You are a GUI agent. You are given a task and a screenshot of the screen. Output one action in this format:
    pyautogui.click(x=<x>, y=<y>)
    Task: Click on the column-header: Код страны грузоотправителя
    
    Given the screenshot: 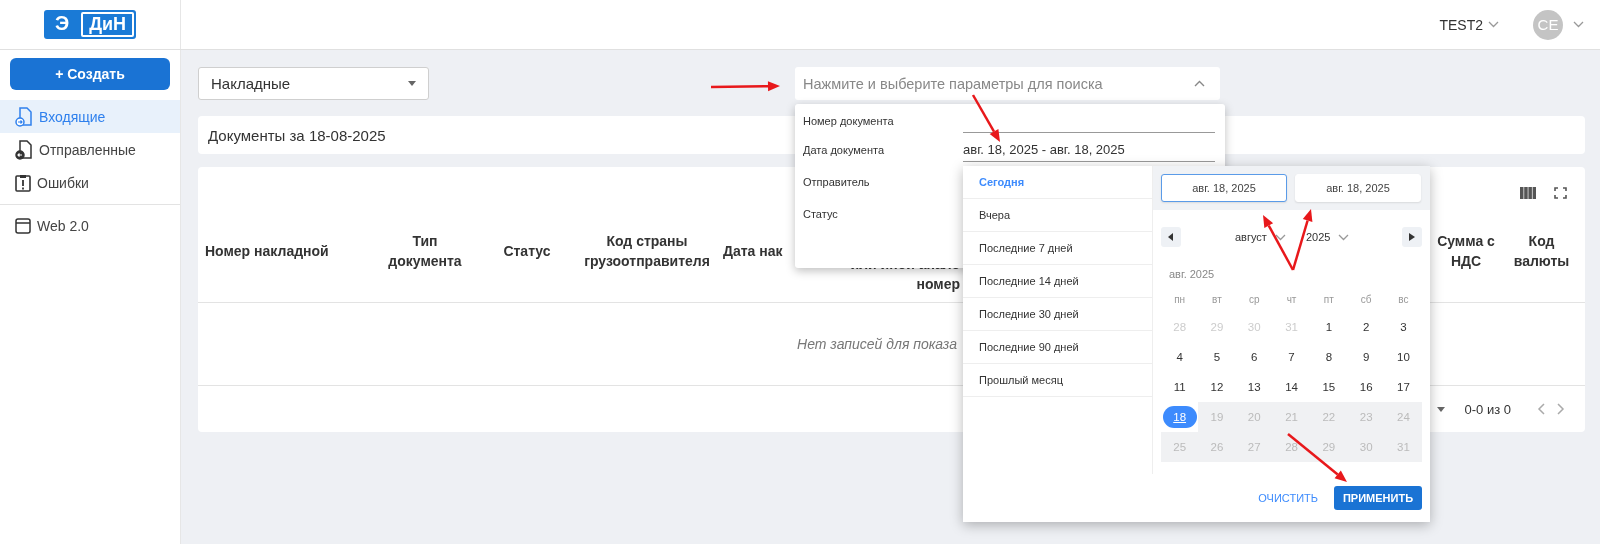 What is the action you would take?
    pyautogui.click(x=647, y=251)
    